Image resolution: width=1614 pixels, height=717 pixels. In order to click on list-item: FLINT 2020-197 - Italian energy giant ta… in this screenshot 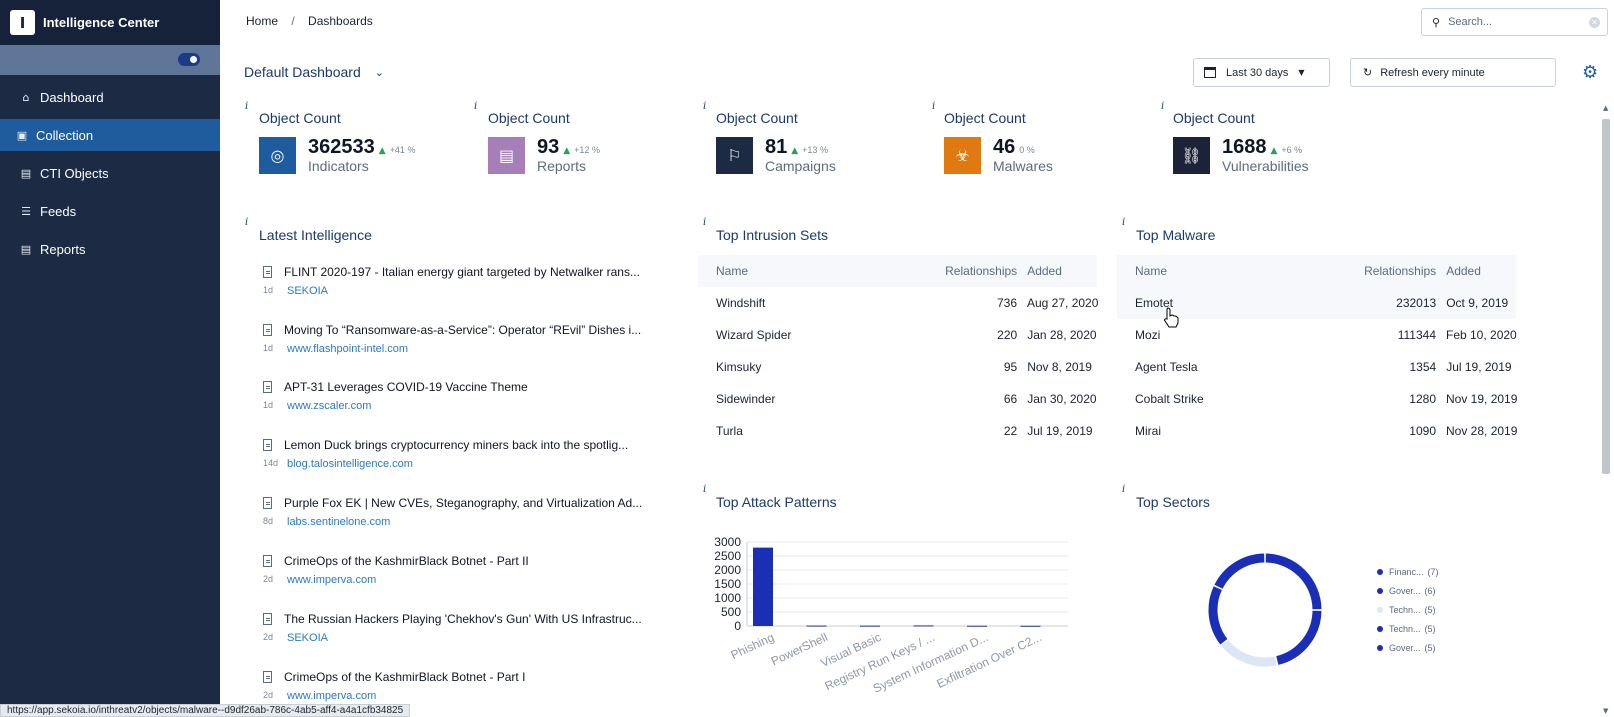, I will do `click(463, 281)`.